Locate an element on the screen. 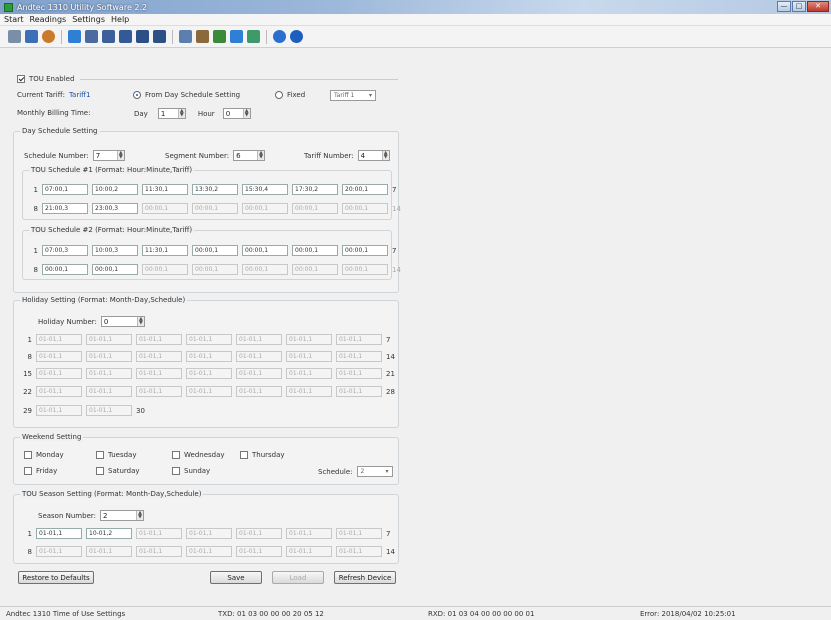 The width and height of the screenshot is (831, 620). segment-number-spinner: 6 ▲ ▼ is located at coordinates (249, 155).